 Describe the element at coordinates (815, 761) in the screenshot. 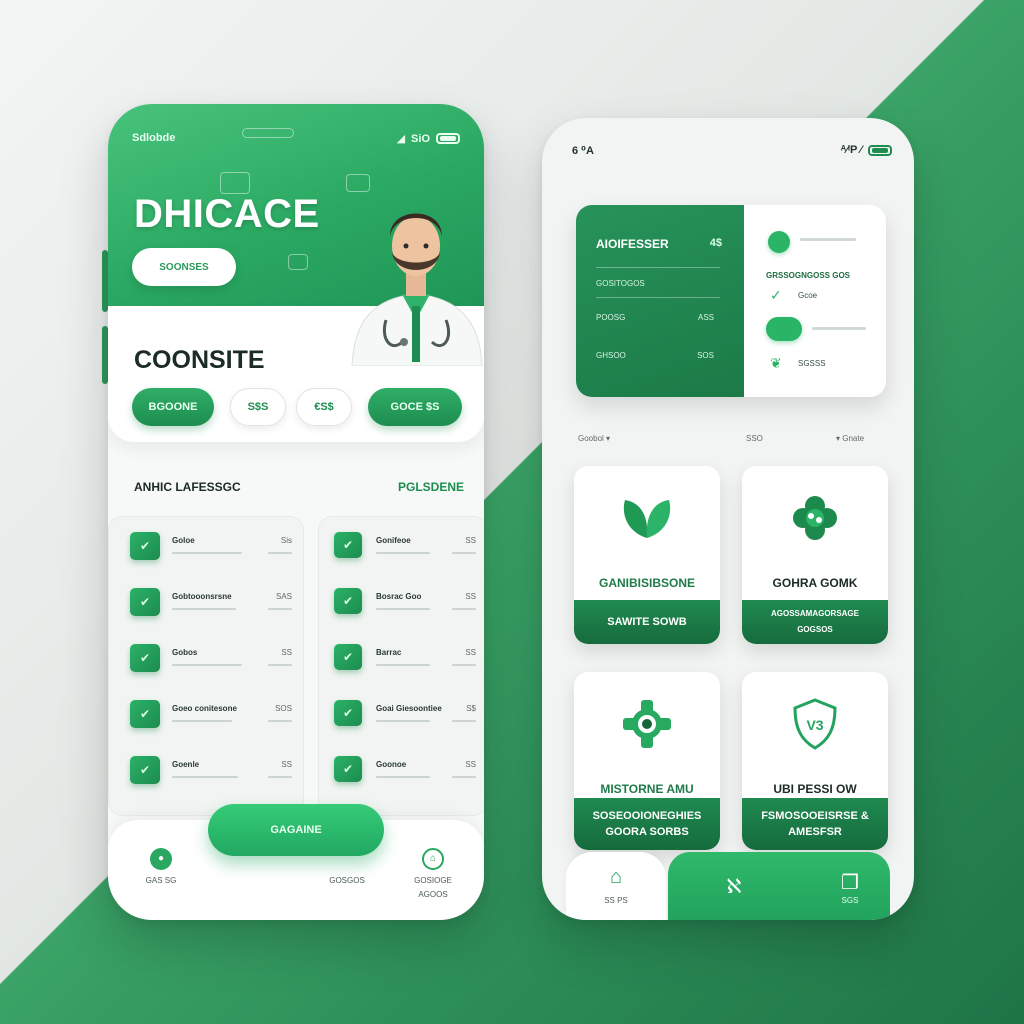

I see `service-tile: V3 UBI PESSI OW FSMOSOOEISRSE & AMESFSR` at that location.